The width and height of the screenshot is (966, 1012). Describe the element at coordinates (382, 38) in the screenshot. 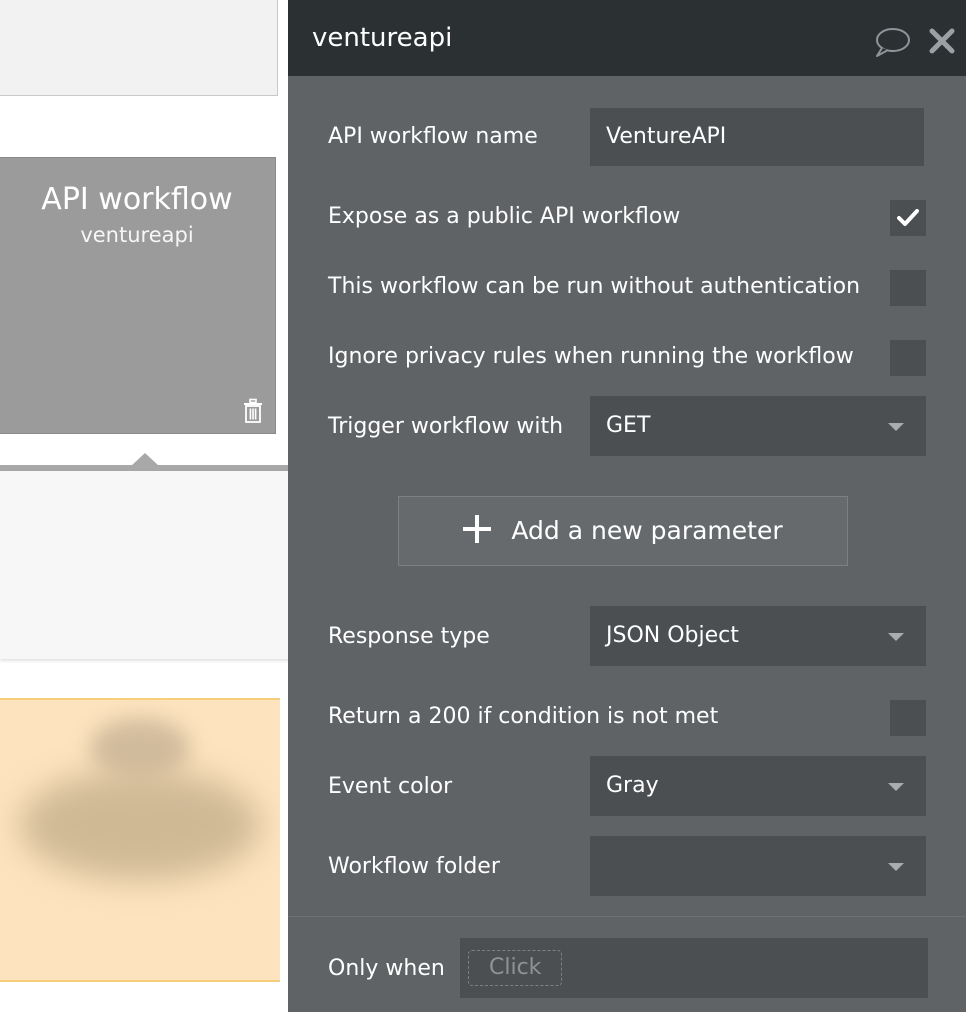

I see `panel-title: ventureapi` at that location.